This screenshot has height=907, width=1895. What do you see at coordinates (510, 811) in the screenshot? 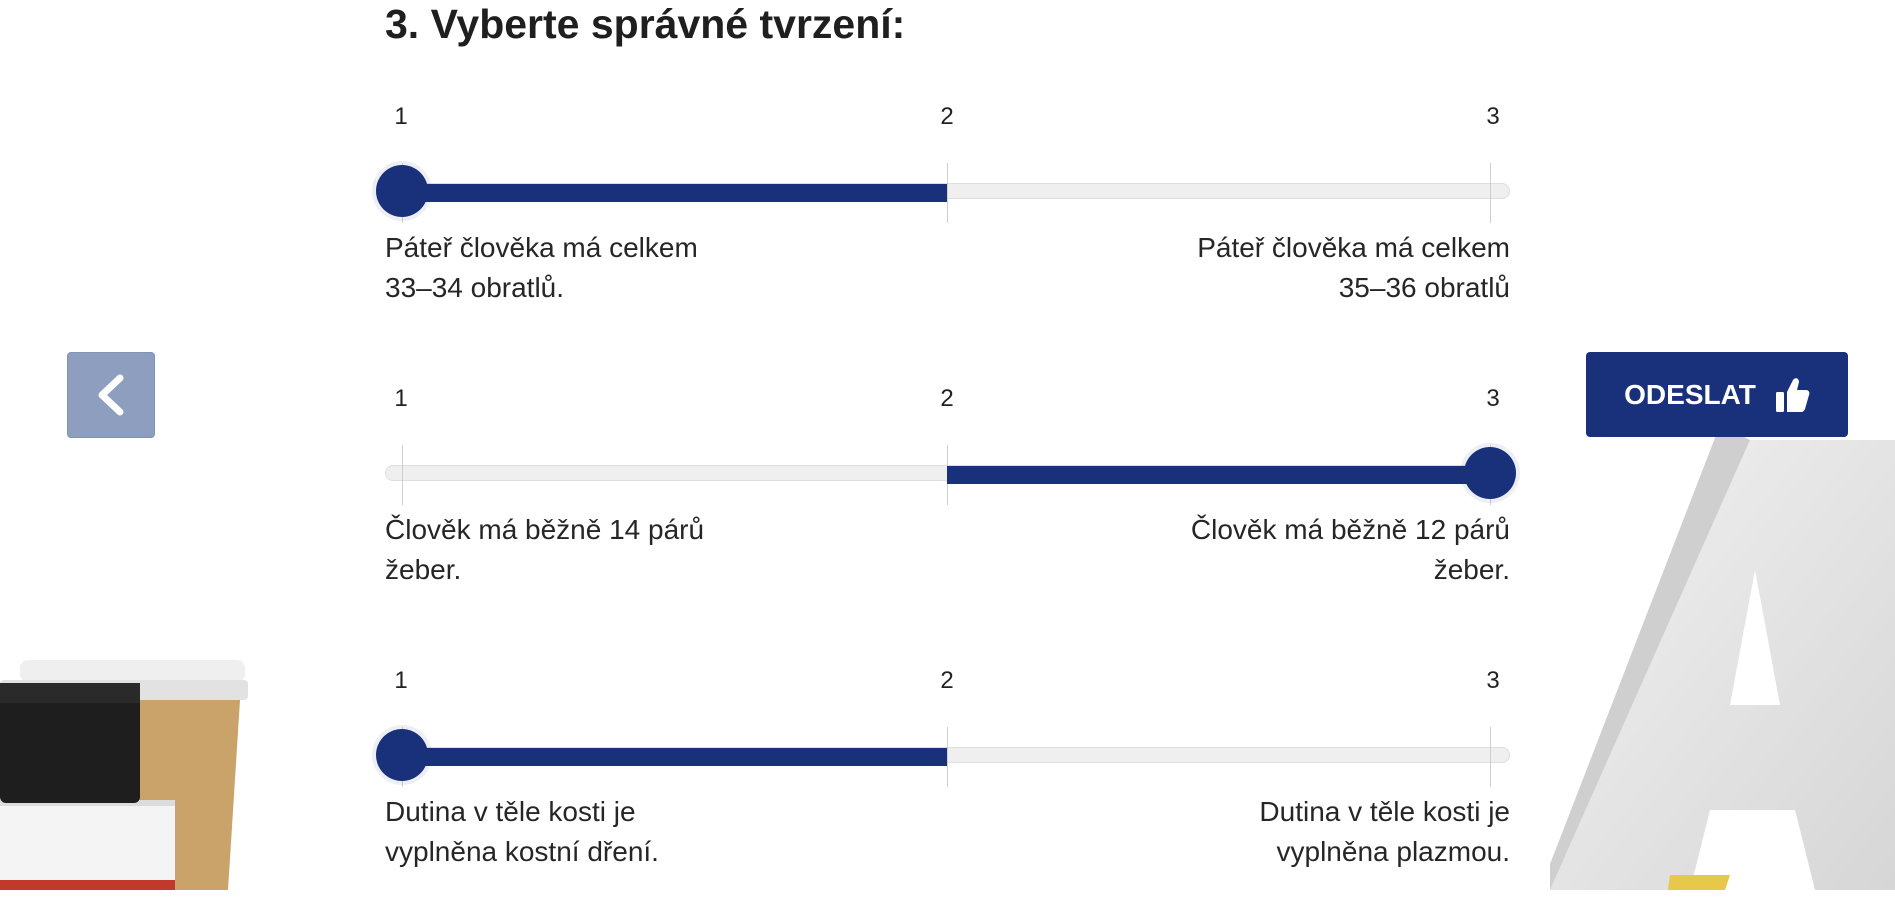
I see `left-statement-line: Dutina v těle kosti je` at bounding box center [510, 811].